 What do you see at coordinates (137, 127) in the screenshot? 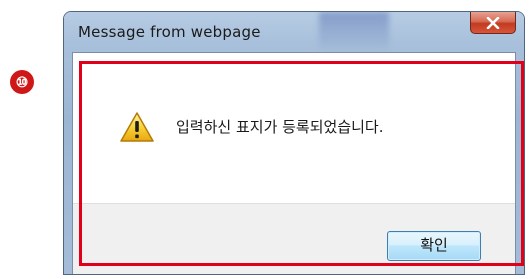
I see `warning-icon` at bounding box center [137, 127].